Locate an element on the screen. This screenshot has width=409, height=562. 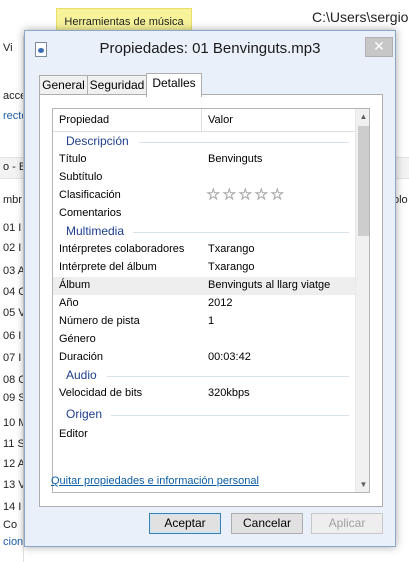
row-subtitle: Subtítulo is located at coordinates (204, 178).